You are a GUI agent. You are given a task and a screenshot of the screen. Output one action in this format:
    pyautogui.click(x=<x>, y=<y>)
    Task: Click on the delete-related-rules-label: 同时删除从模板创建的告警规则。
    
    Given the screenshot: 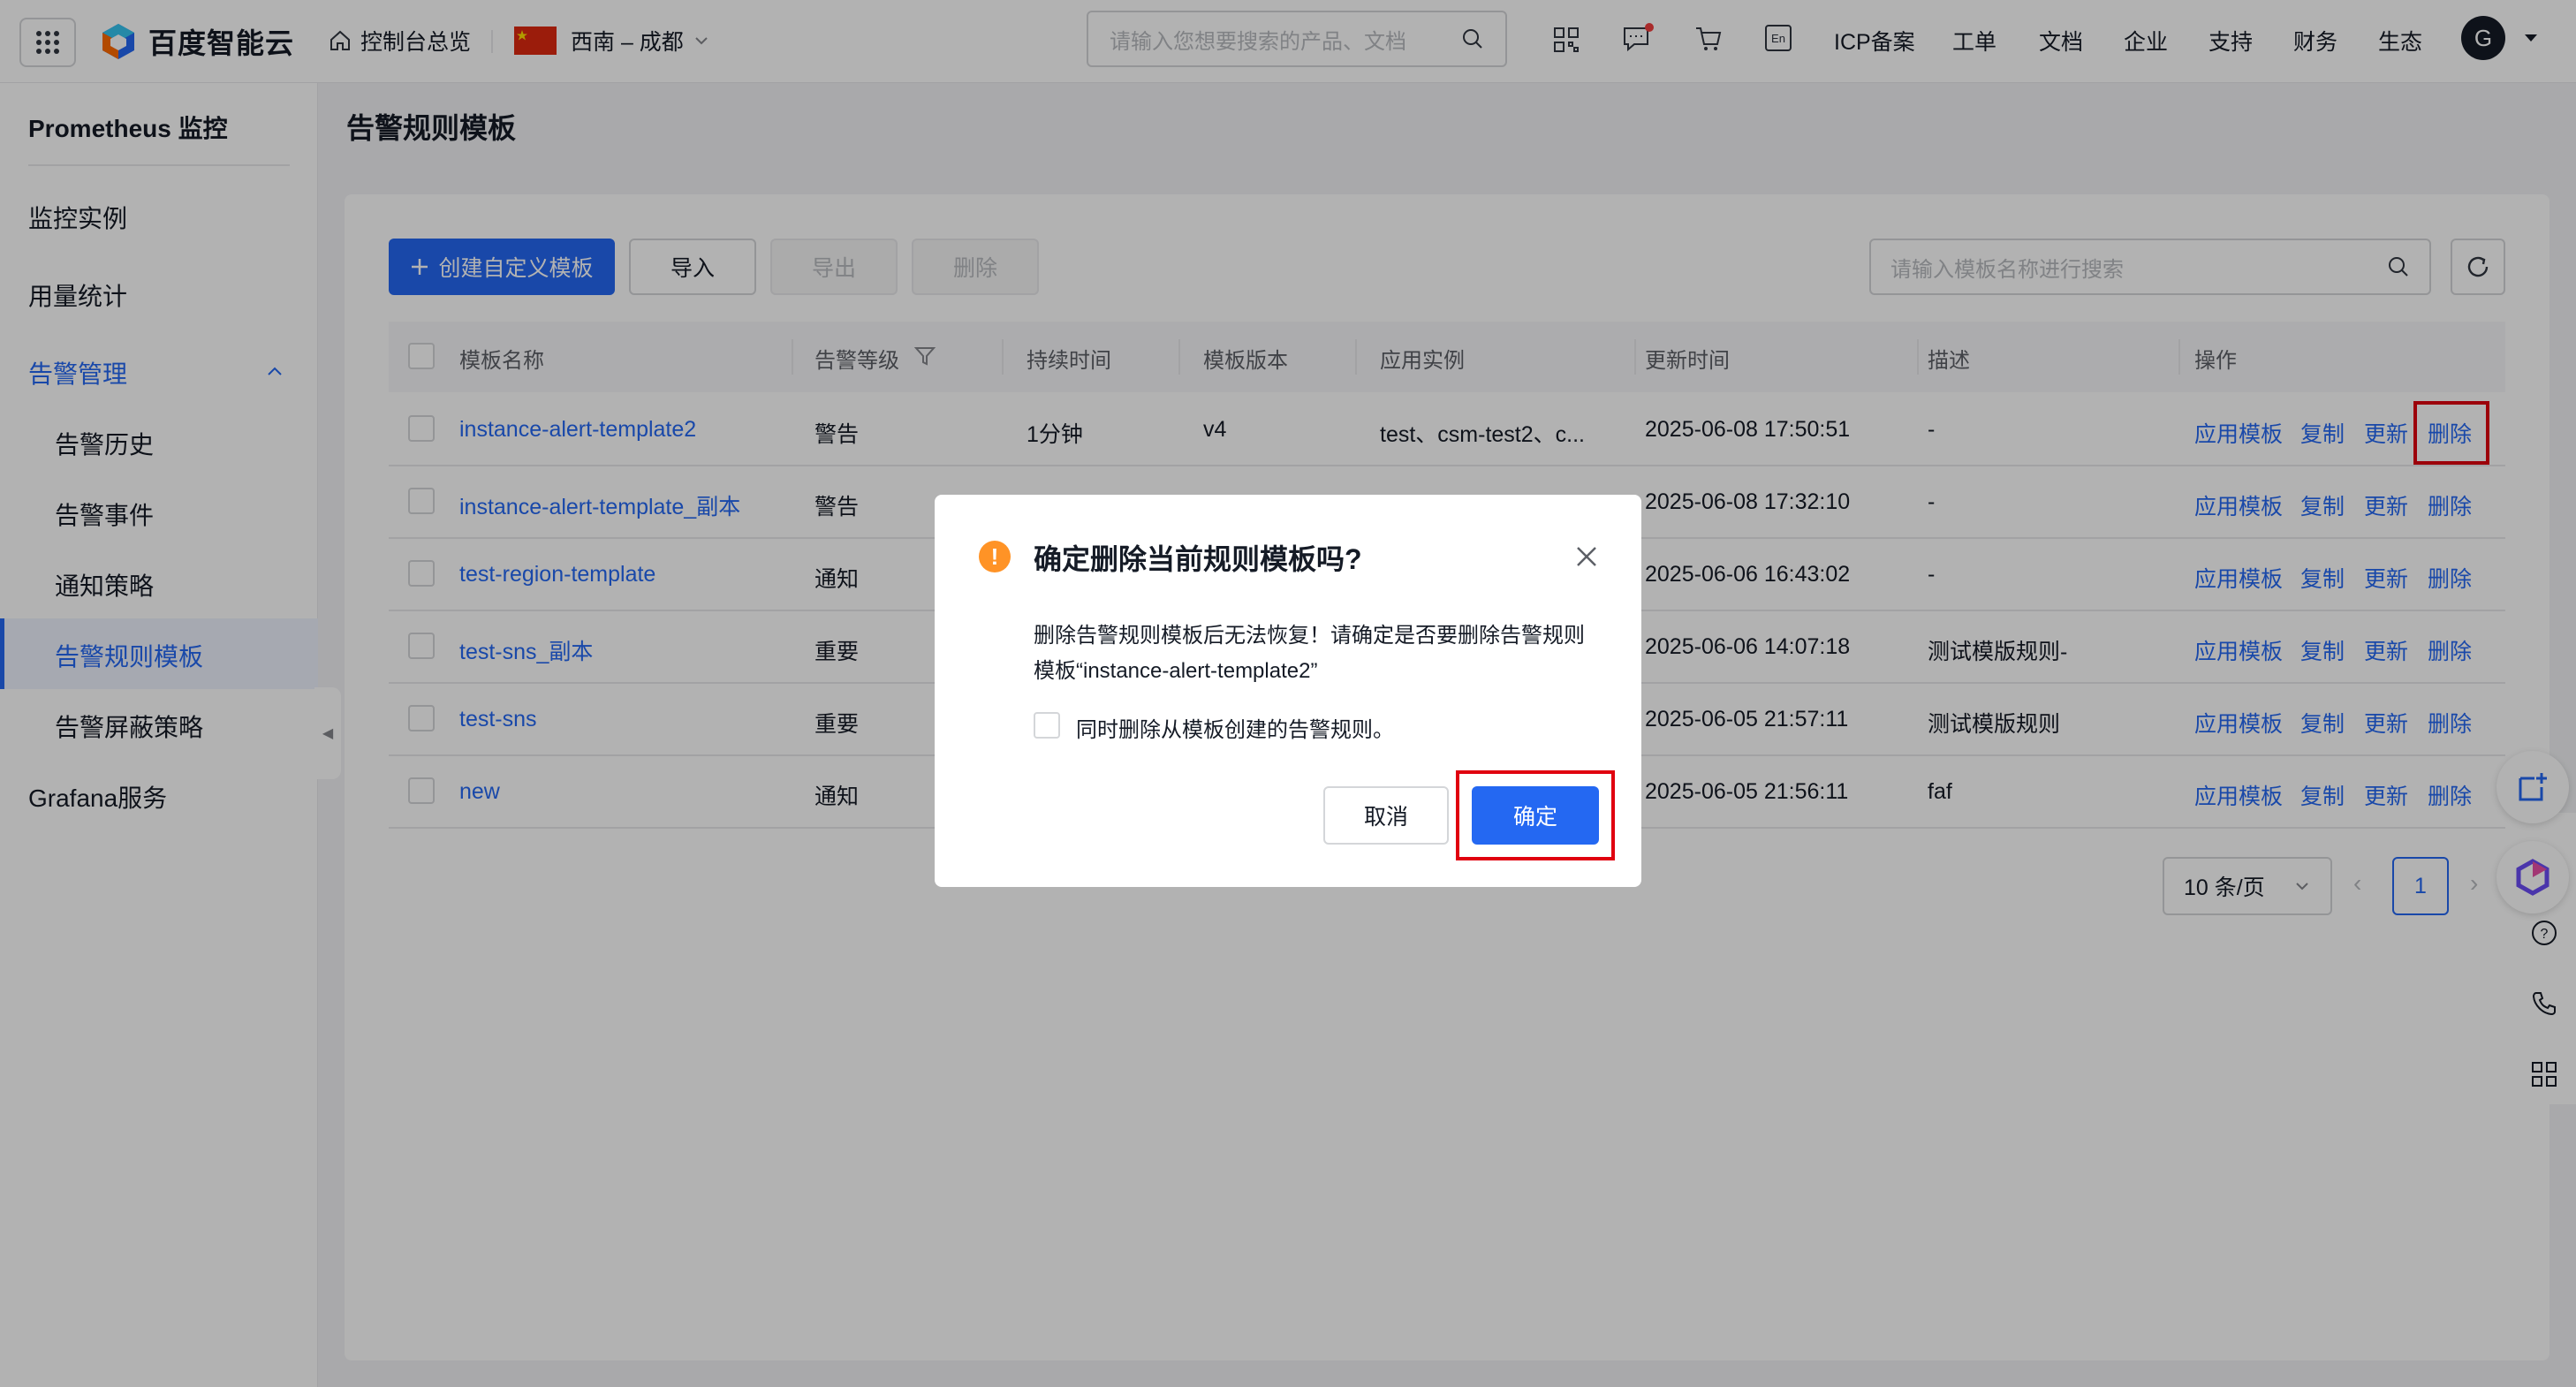 What is the action you would take?
    pyautogui.click(x=1235, y=728)
    